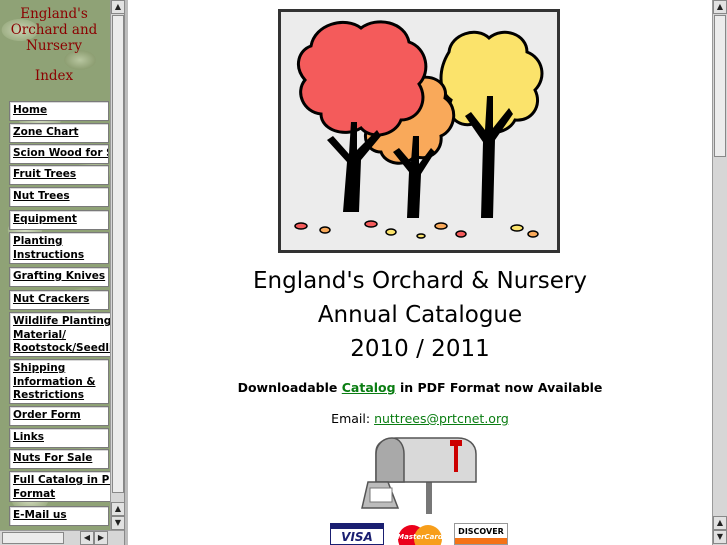  I want to click on index-heading: Index, so click(54, 76).